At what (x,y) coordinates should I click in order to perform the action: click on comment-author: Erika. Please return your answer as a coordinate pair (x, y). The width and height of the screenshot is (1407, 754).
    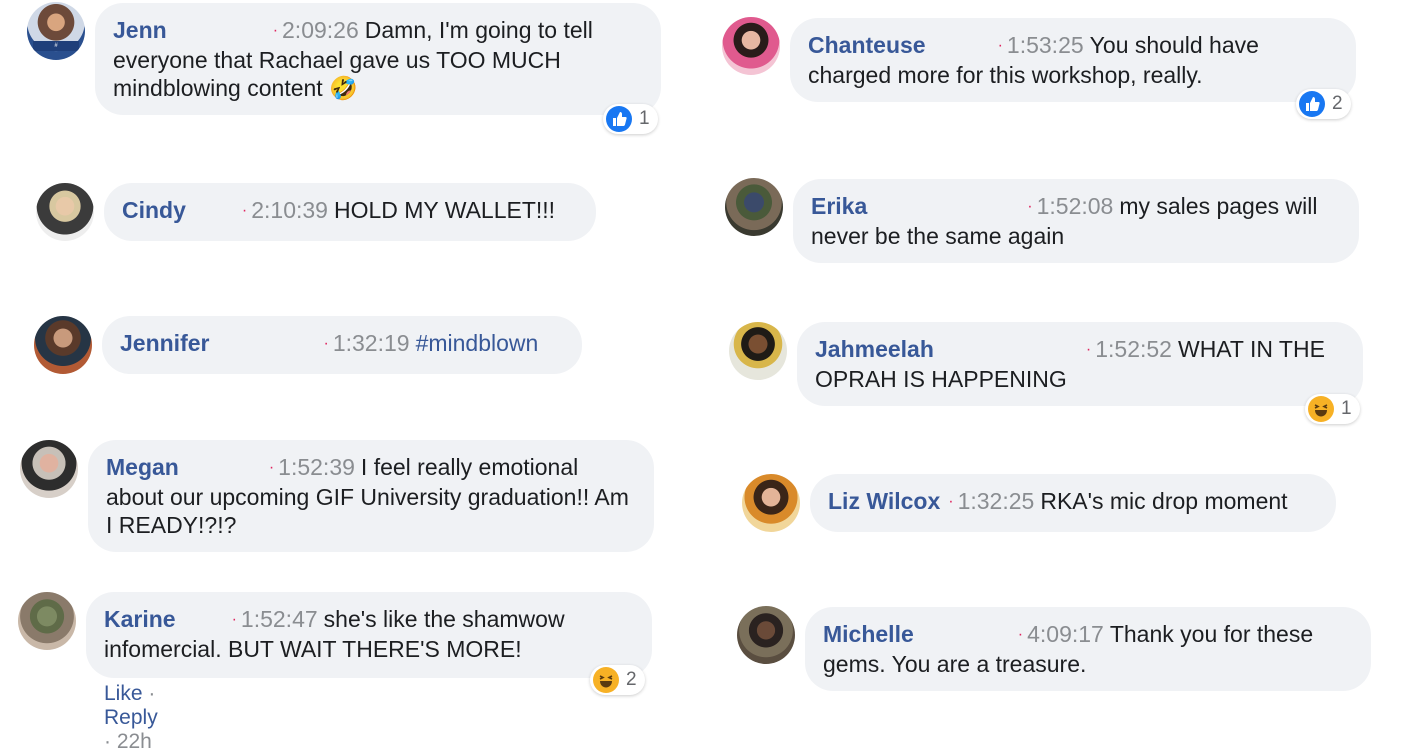
    Looking at the image, I should click on (839, 206).